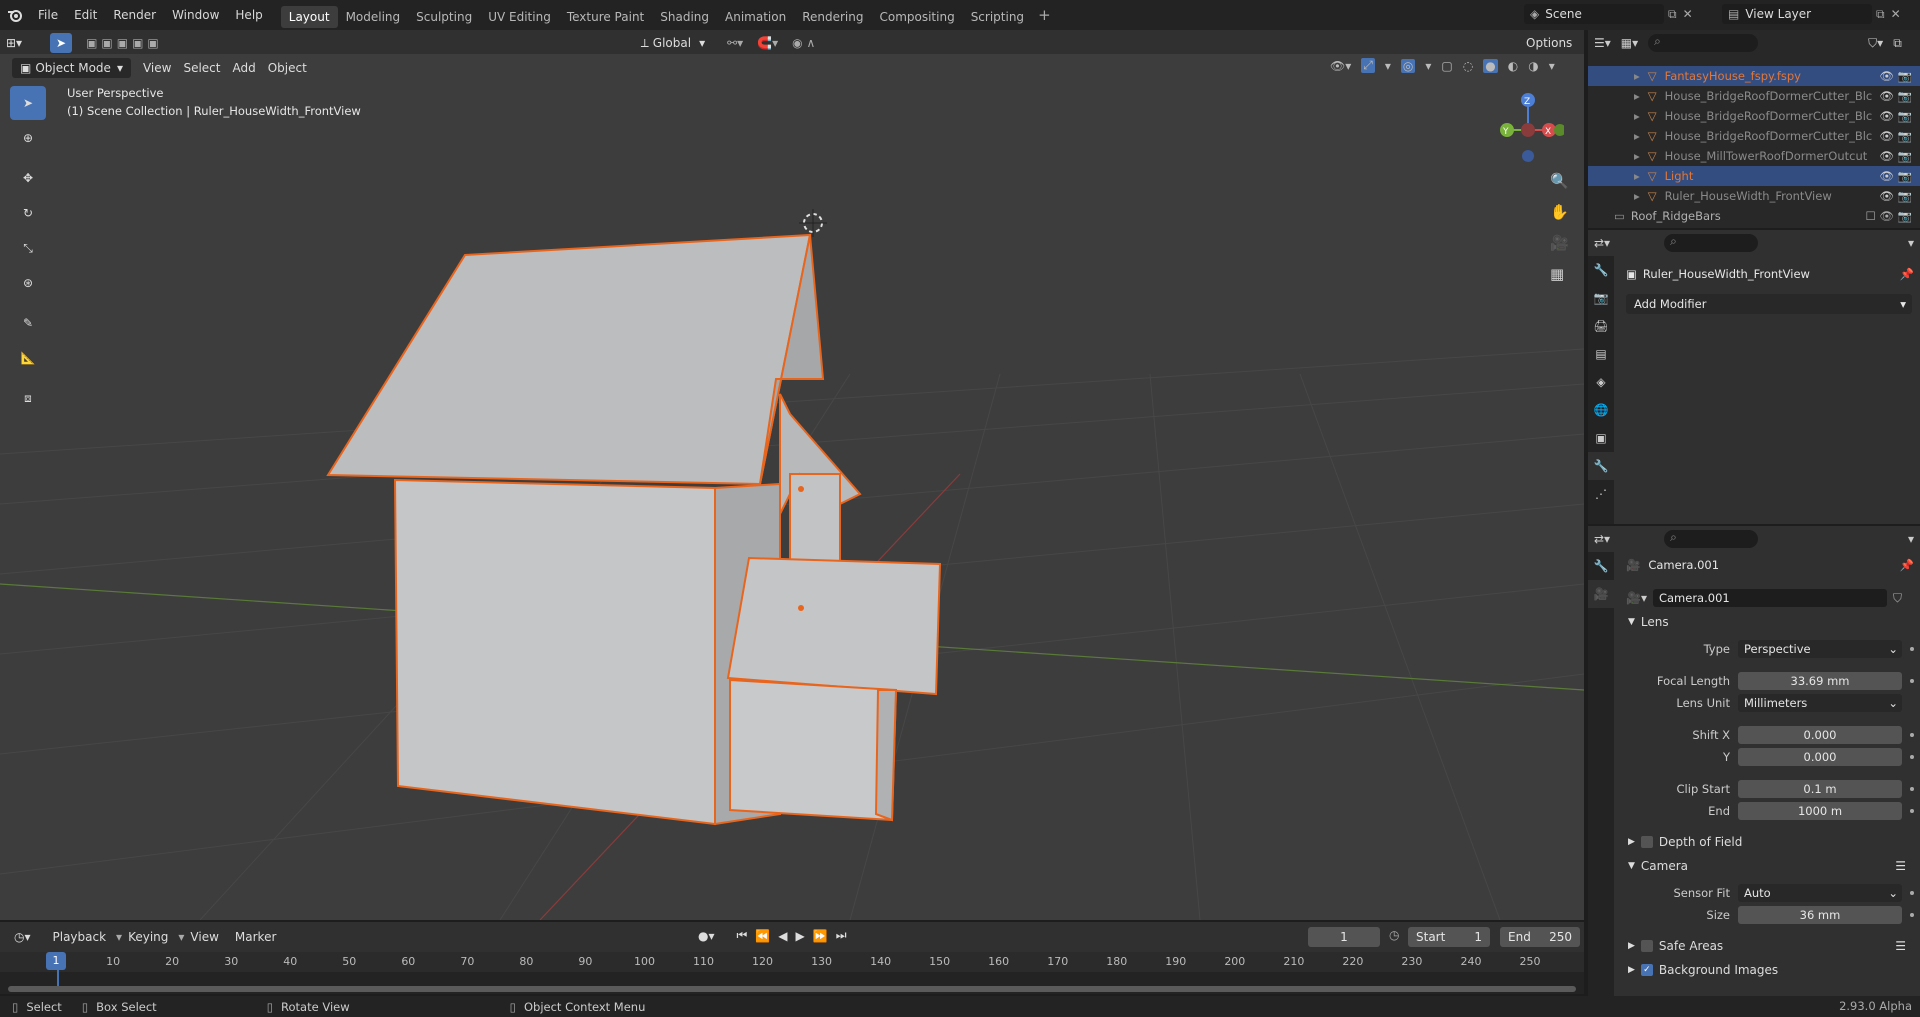  What do you see at coordinates (1907, 274) in the screenshot?
I see `pin-icon: 📌` at bounding box center [1907, 274].